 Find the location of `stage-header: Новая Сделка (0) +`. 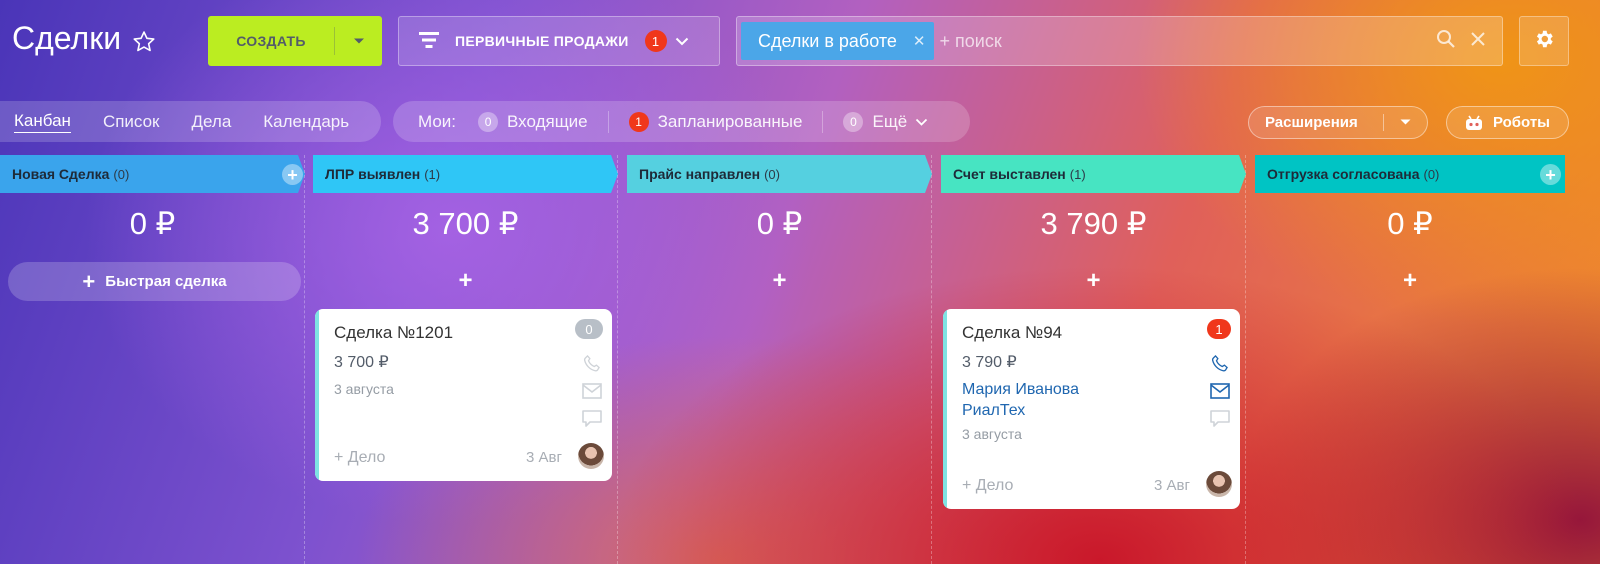

stage-header: Новая Сделка (0) + is located at coordinates (152, 174).